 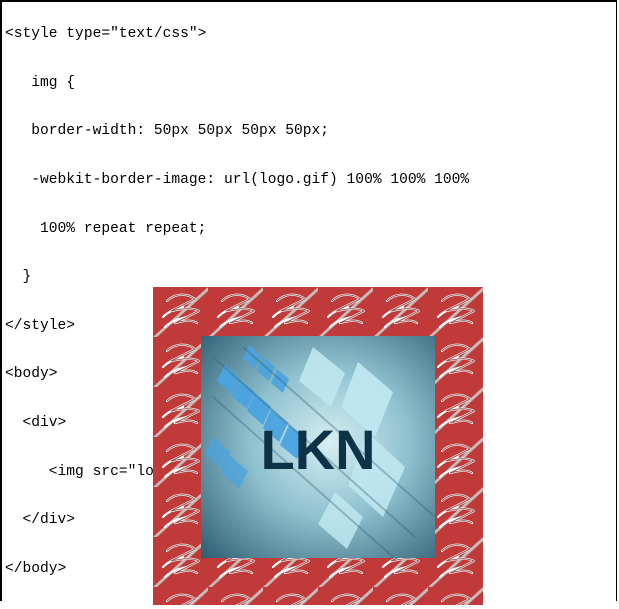 I want to click on logo-text: LKN, so click(x=317, y=449).